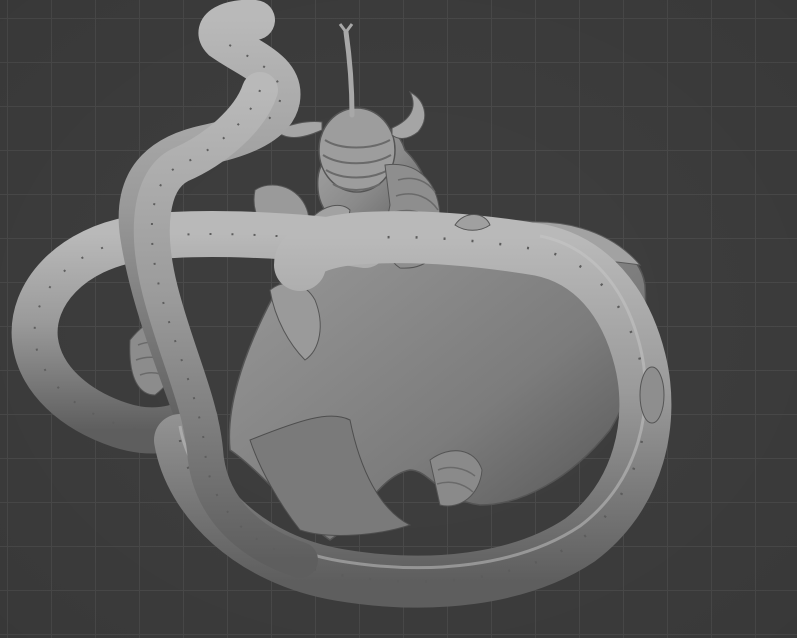  Describe the element at coordinates (349, 73) in the screenshot. I see `antenna` at that location.